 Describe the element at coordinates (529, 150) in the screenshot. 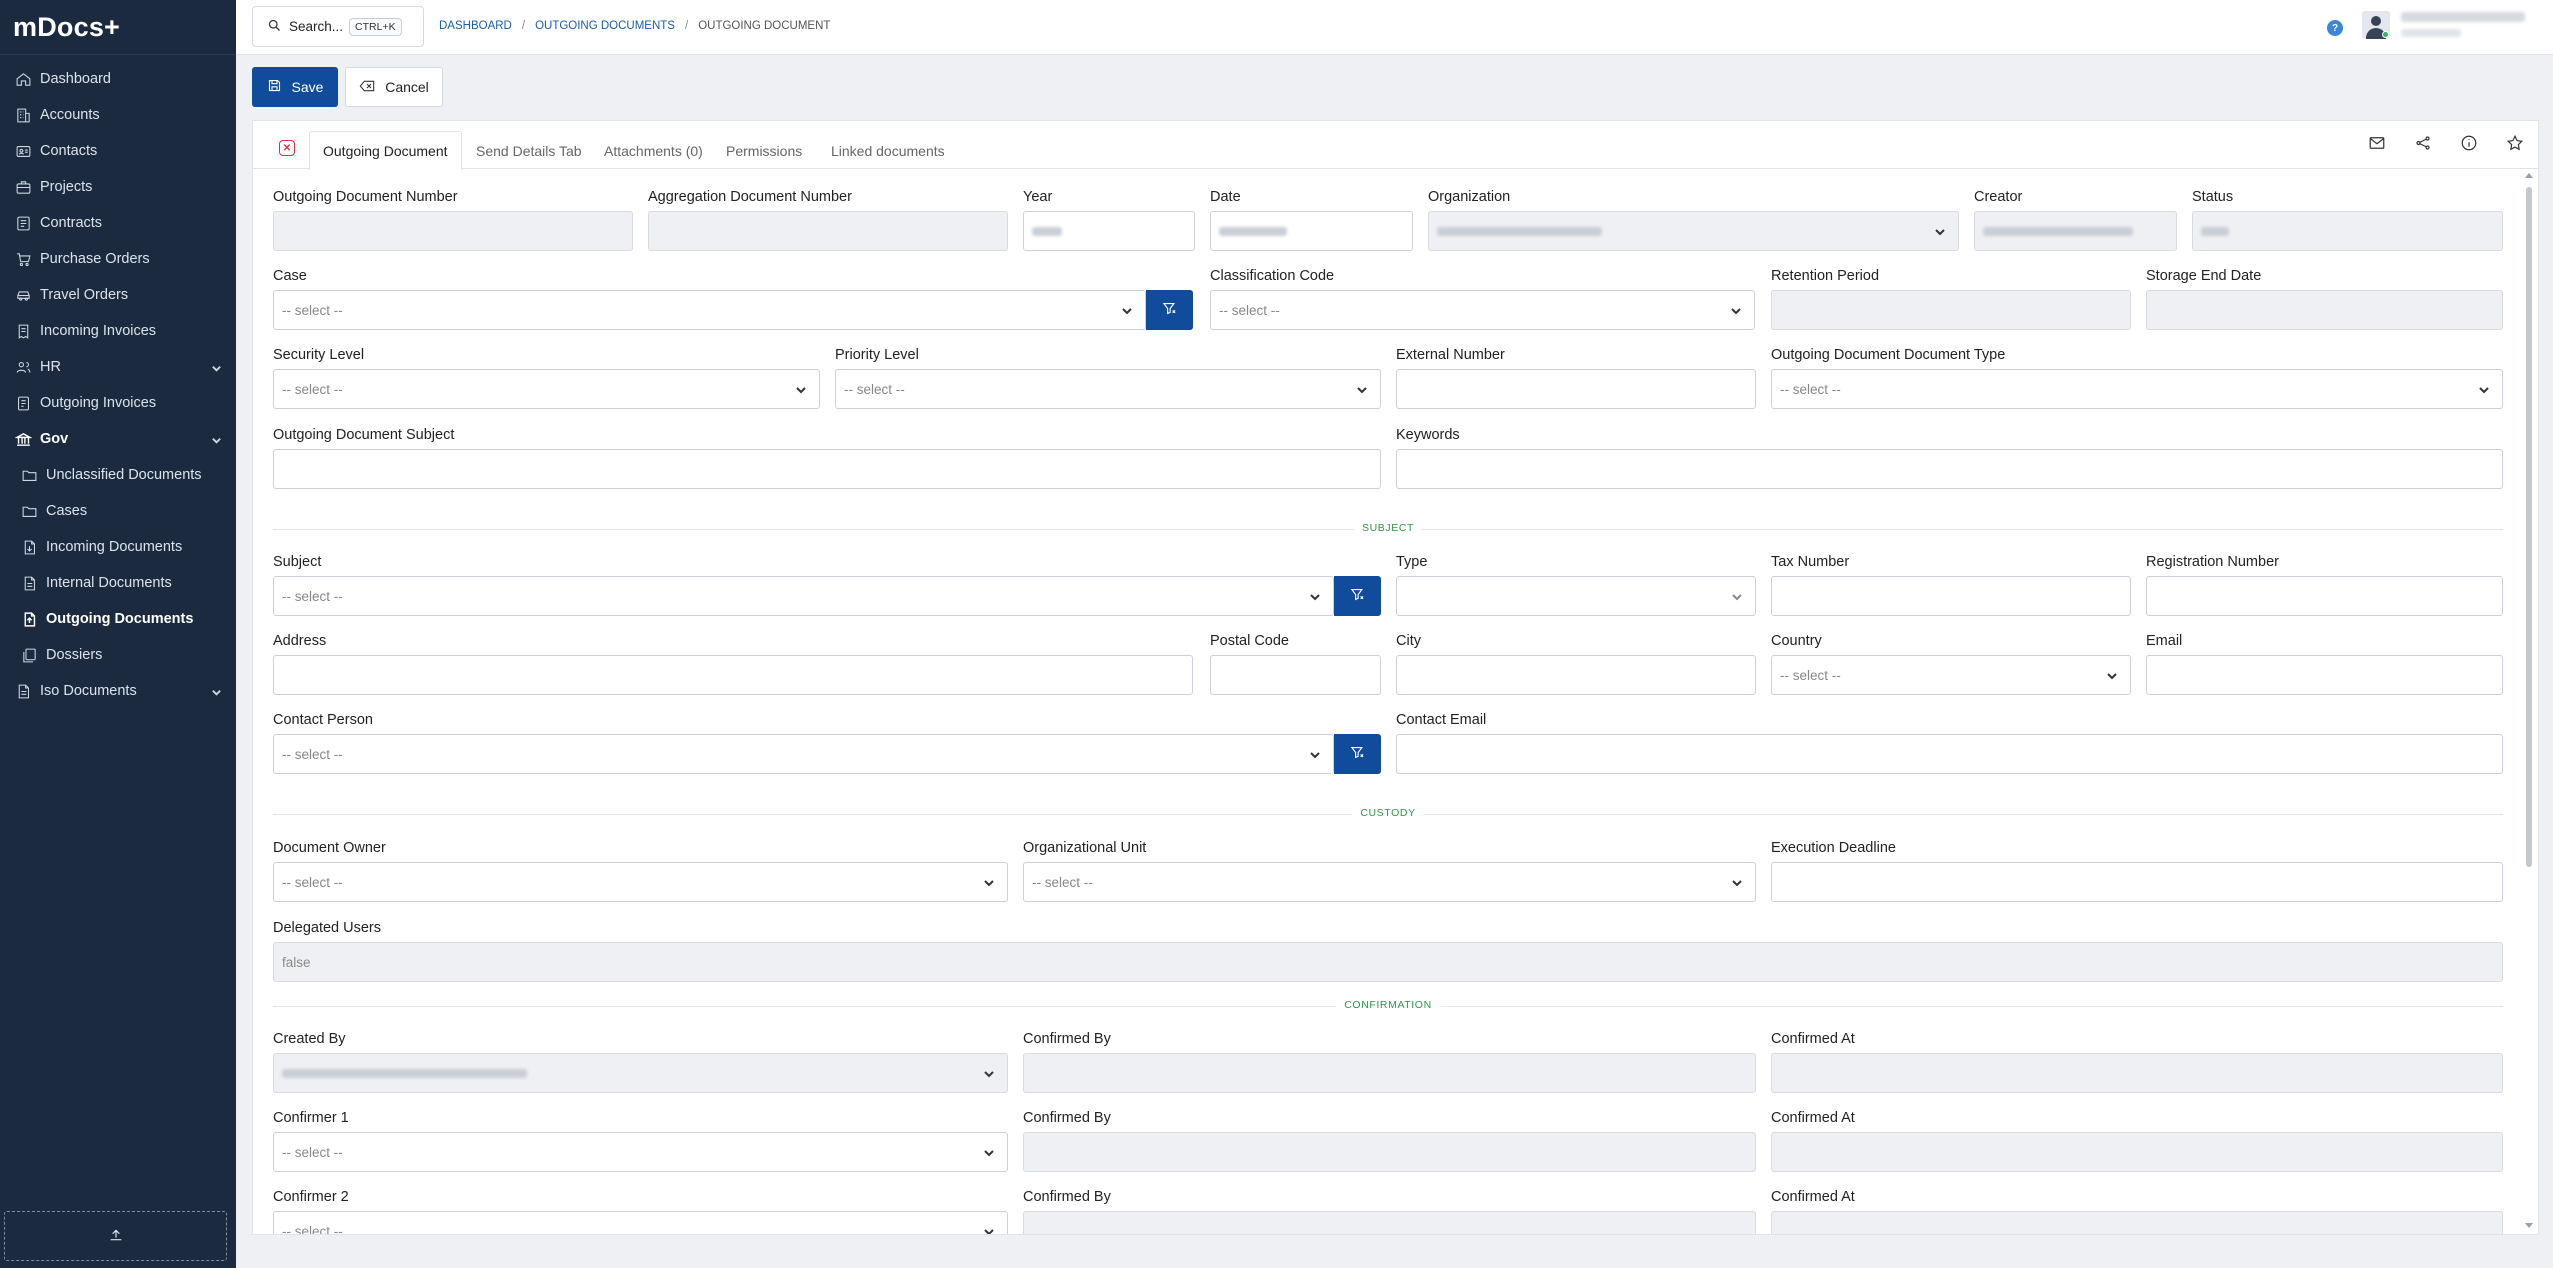

I see `tab-send-details: Send Details Tab` at that location.